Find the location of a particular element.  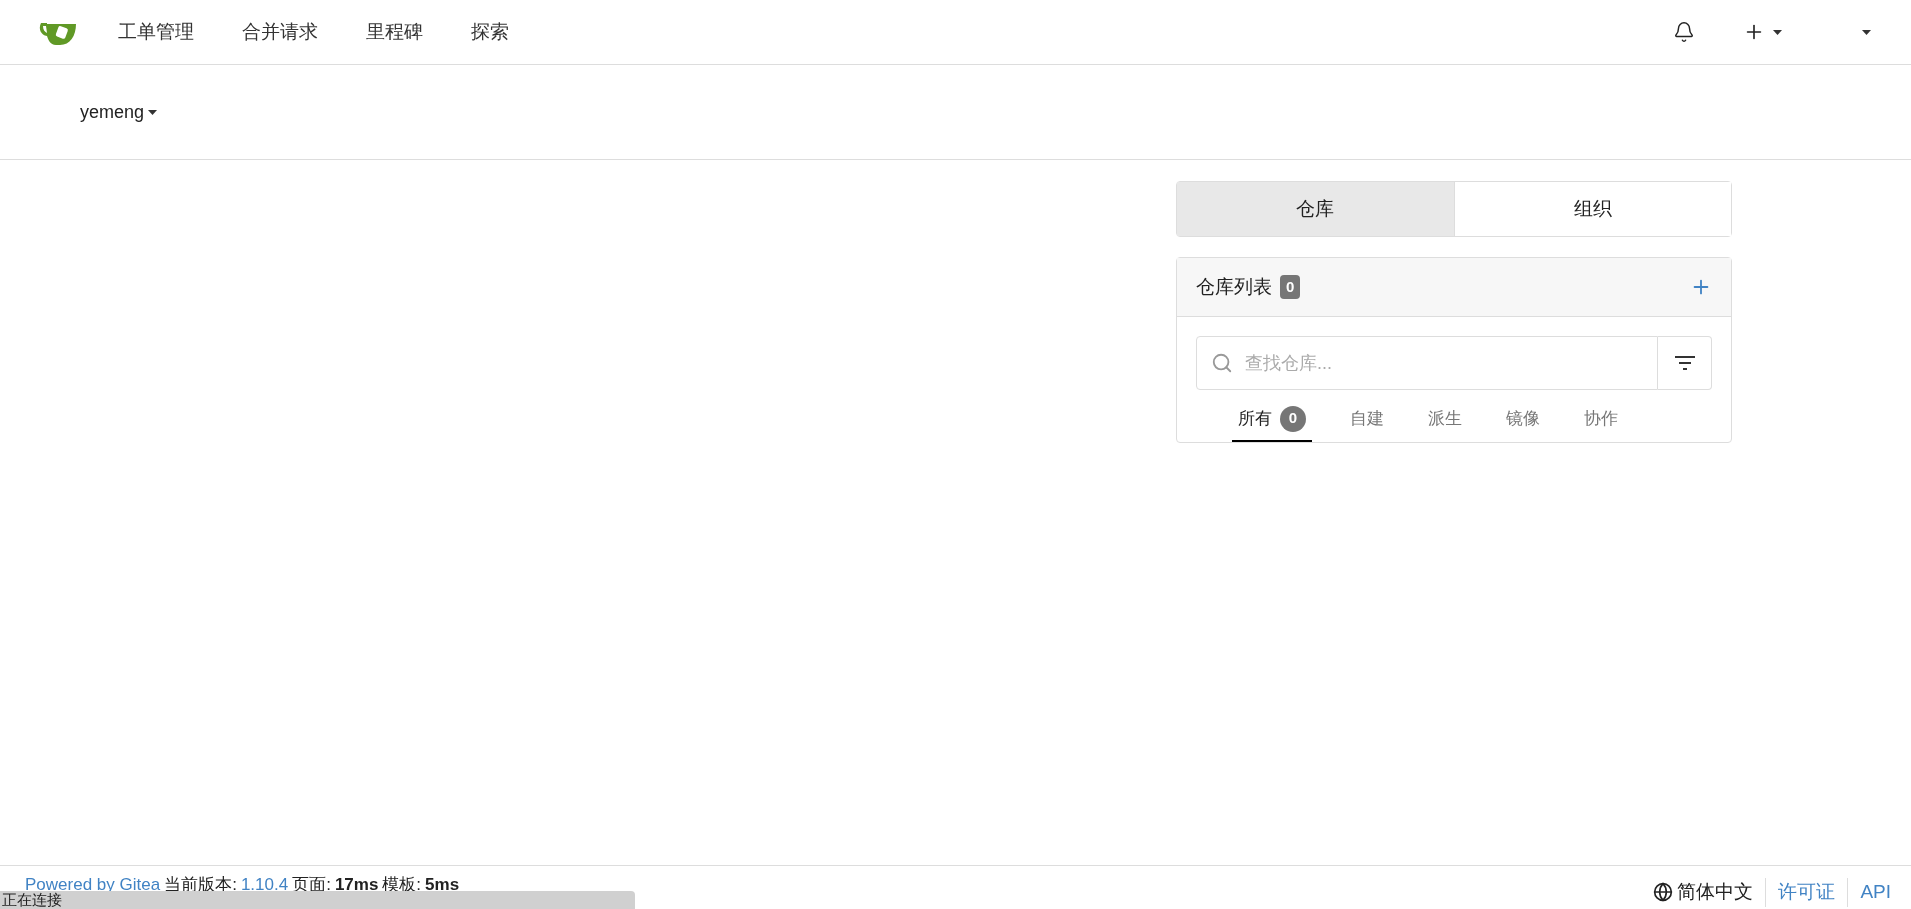

filter-tab: 协作 is located at coordinates (1601, 422).